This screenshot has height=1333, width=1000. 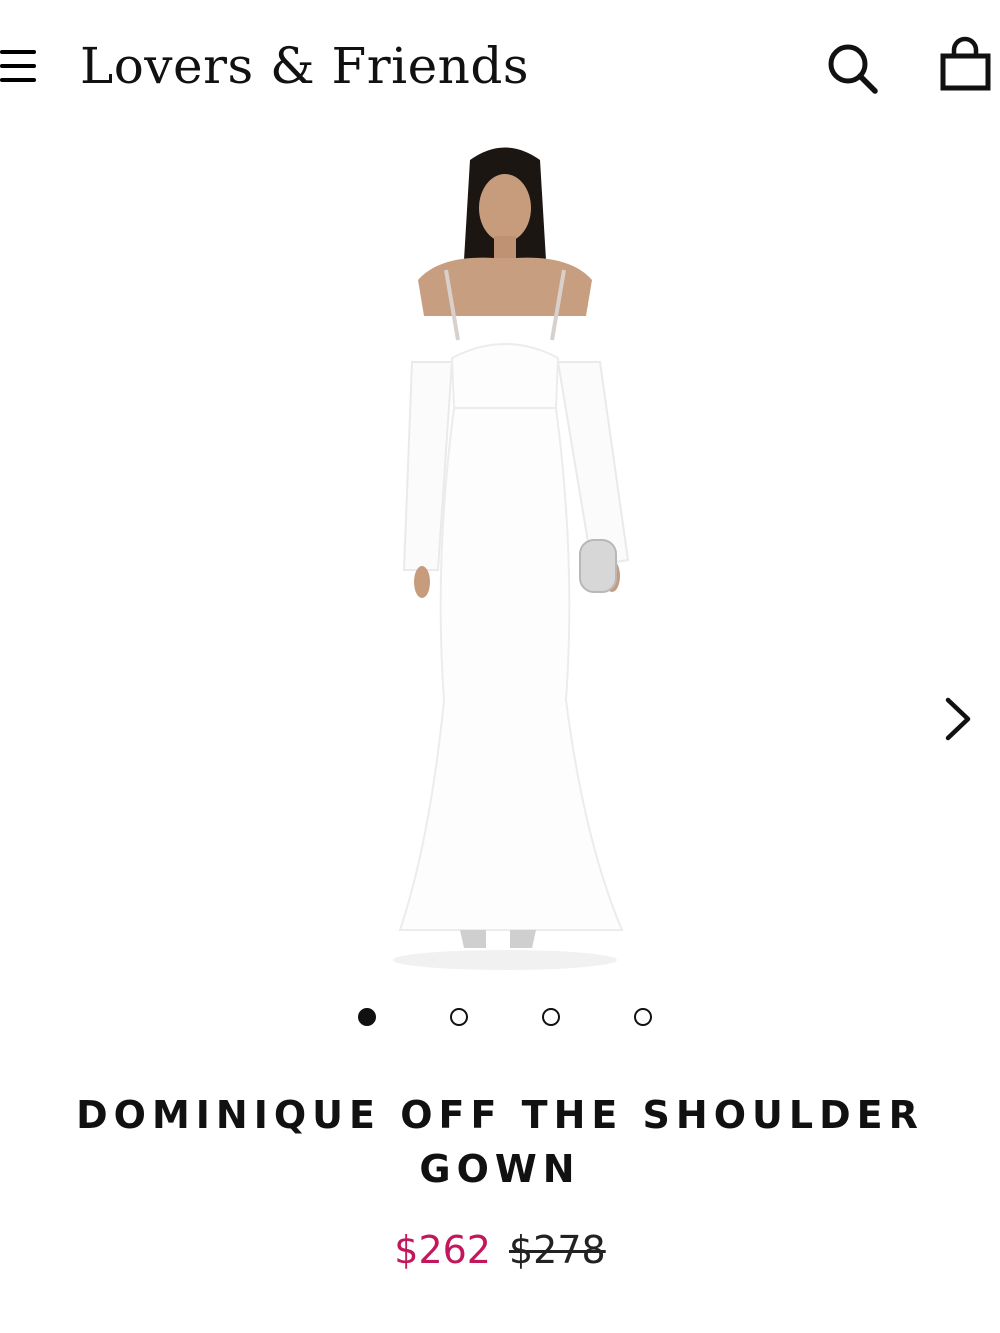 I want to click on hamburger-menu-icon, so click(x=20, y=67).